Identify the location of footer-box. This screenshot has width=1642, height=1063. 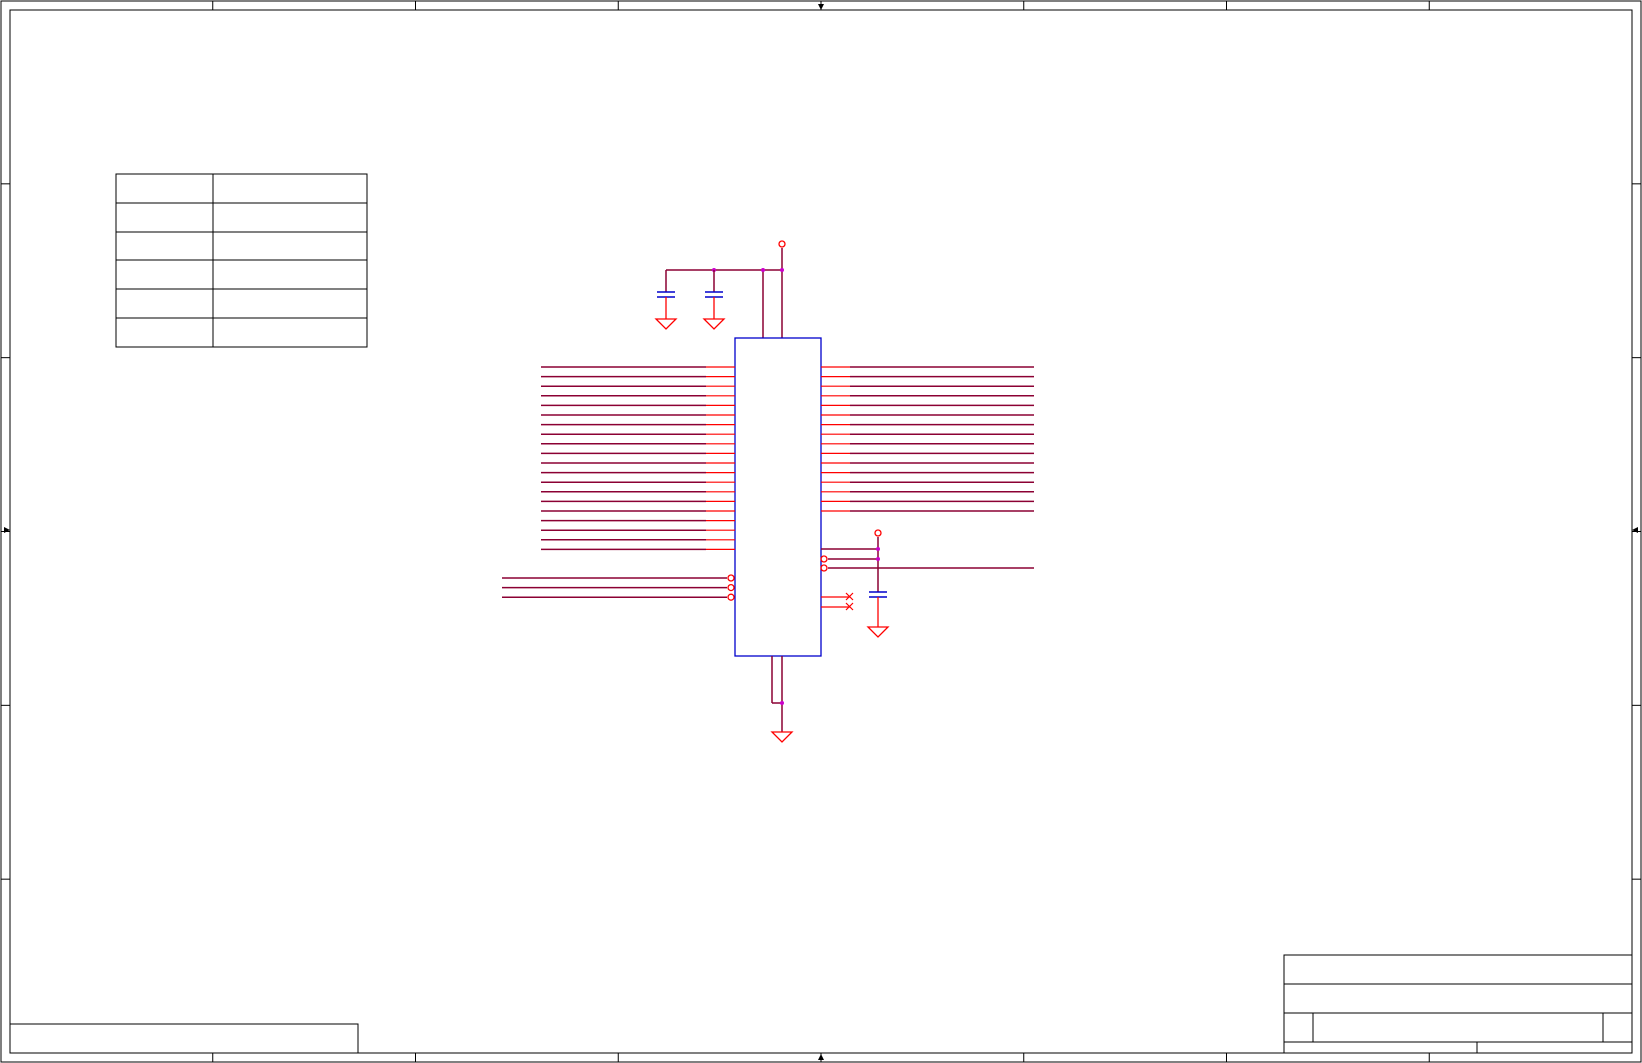
(184, 1038).